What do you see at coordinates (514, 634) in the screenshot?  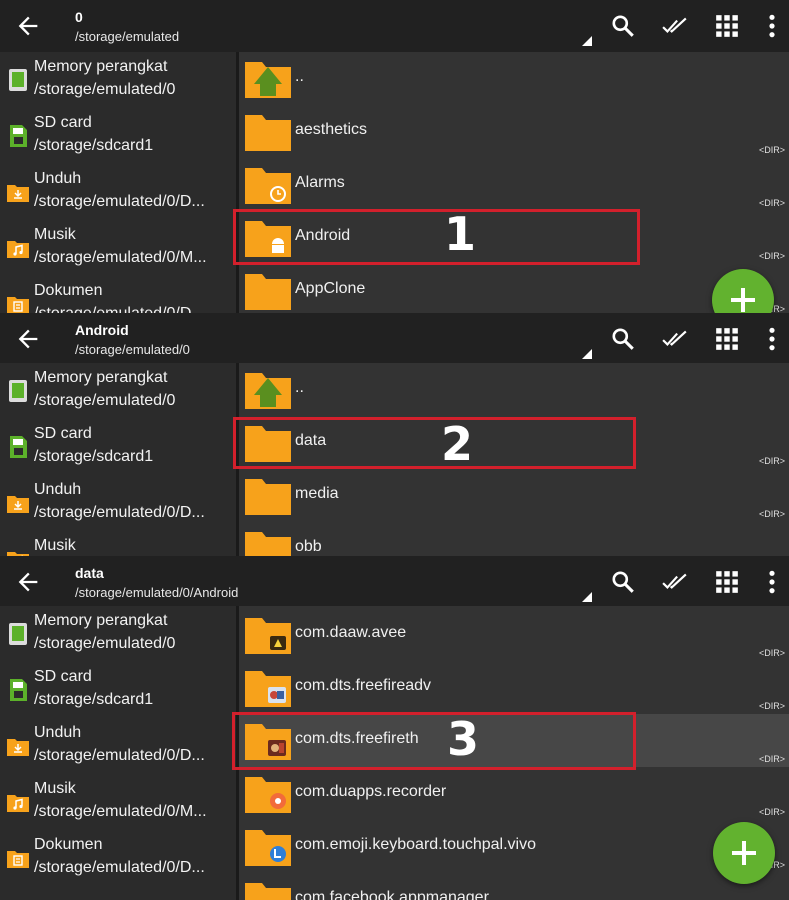 I see `list-item-folder: com.daaw.avee <DIR>` at bounding box center [514, 634].